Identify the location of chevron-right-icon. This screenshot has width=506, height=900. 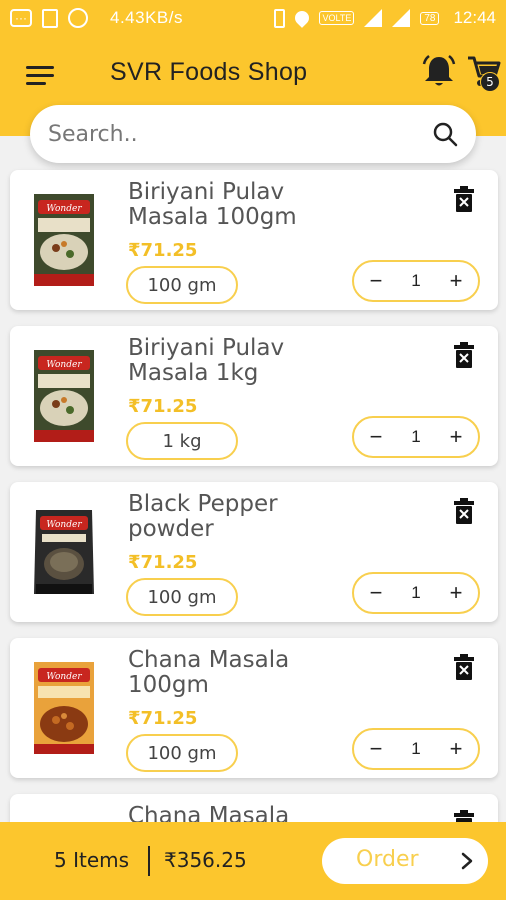
(467, 861).